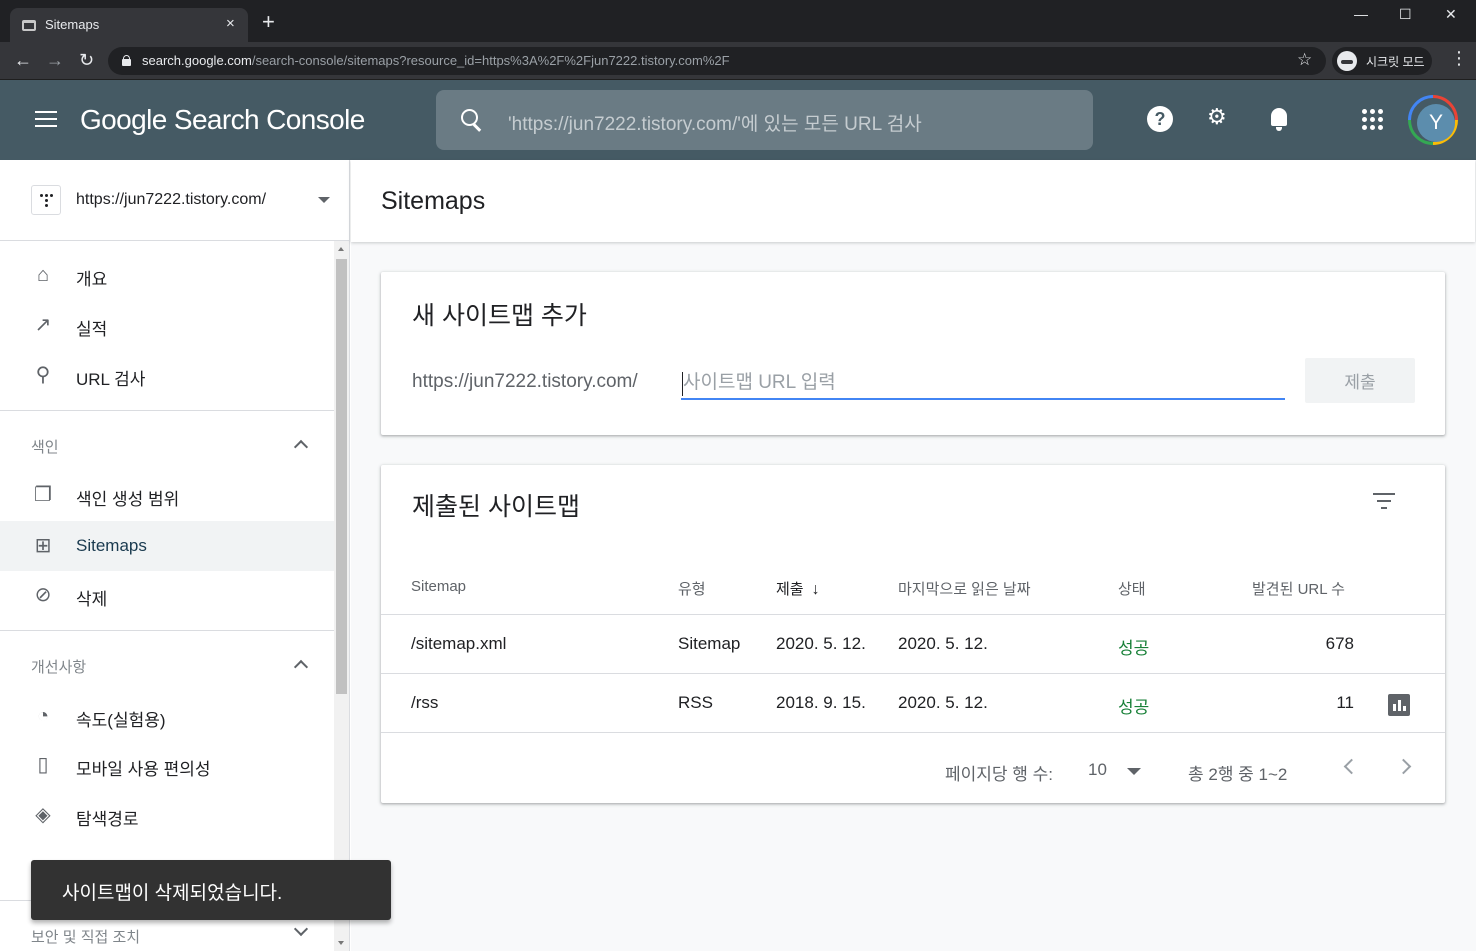  I want to click on help-icon: ?, so click(1160, 119).